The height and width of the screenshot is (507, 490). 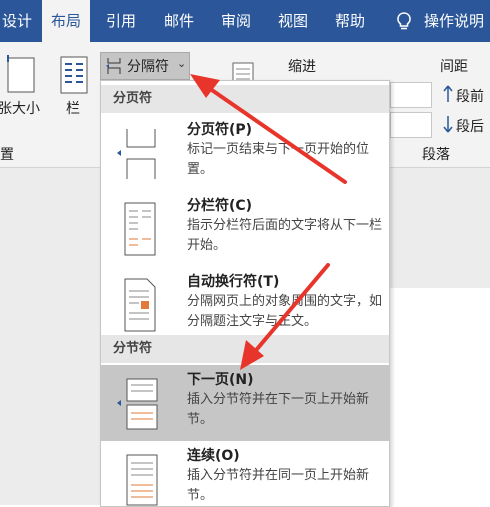 I want to click on menu-item-title: 自动换行符(T), so click(x=233, y=282).